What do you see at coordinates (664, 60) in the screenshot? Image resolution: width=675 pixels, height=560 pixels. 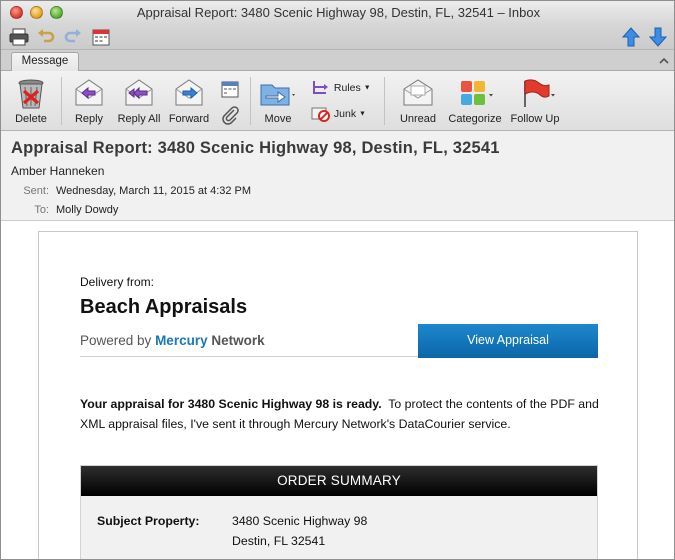 I see `chevron-up-icon` at bounding box center [664, 60].